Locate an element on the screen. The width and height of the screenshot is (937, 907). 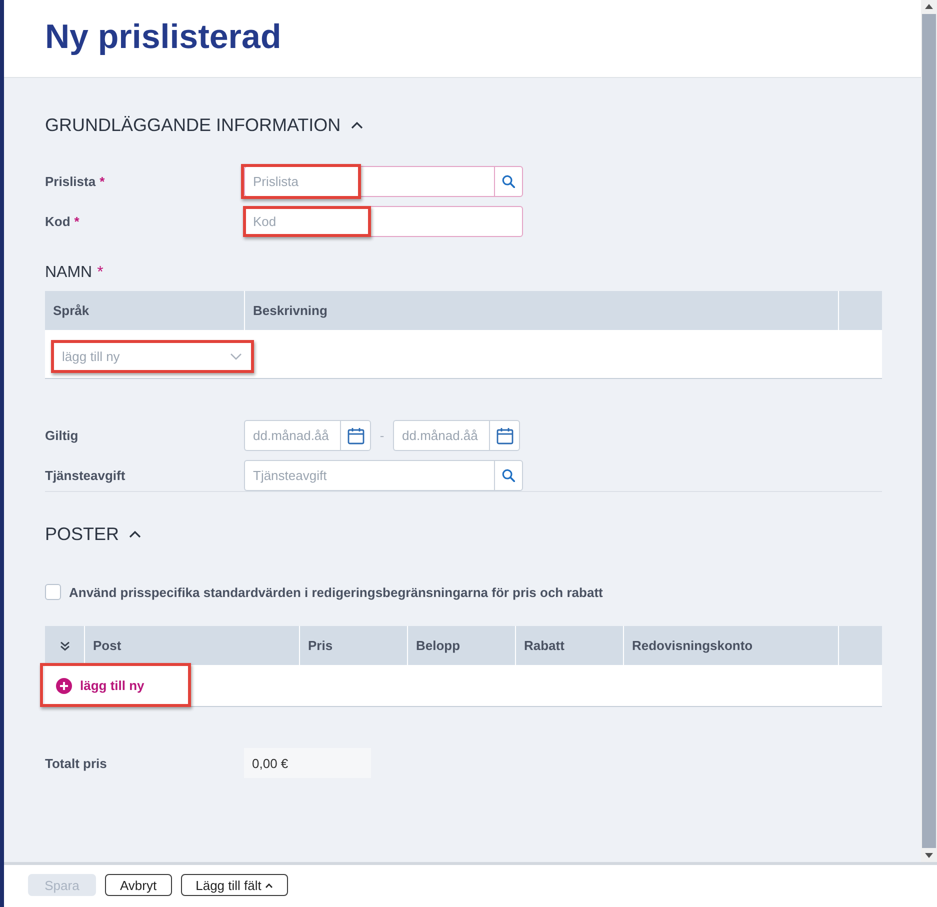
add-field-menu-button: Lägg till fält is located at coordinates (234, 885).